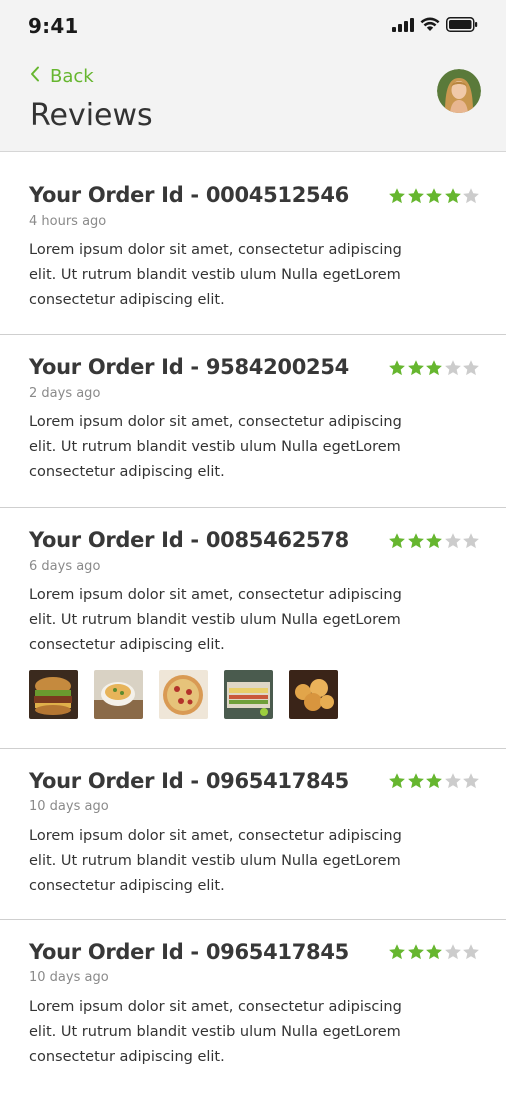 Image resolution: width=506 pixels, height=1095 pixels. Describe the element at coordinates (403, 26) in the screenshot. I see `signal-icon` at that location.